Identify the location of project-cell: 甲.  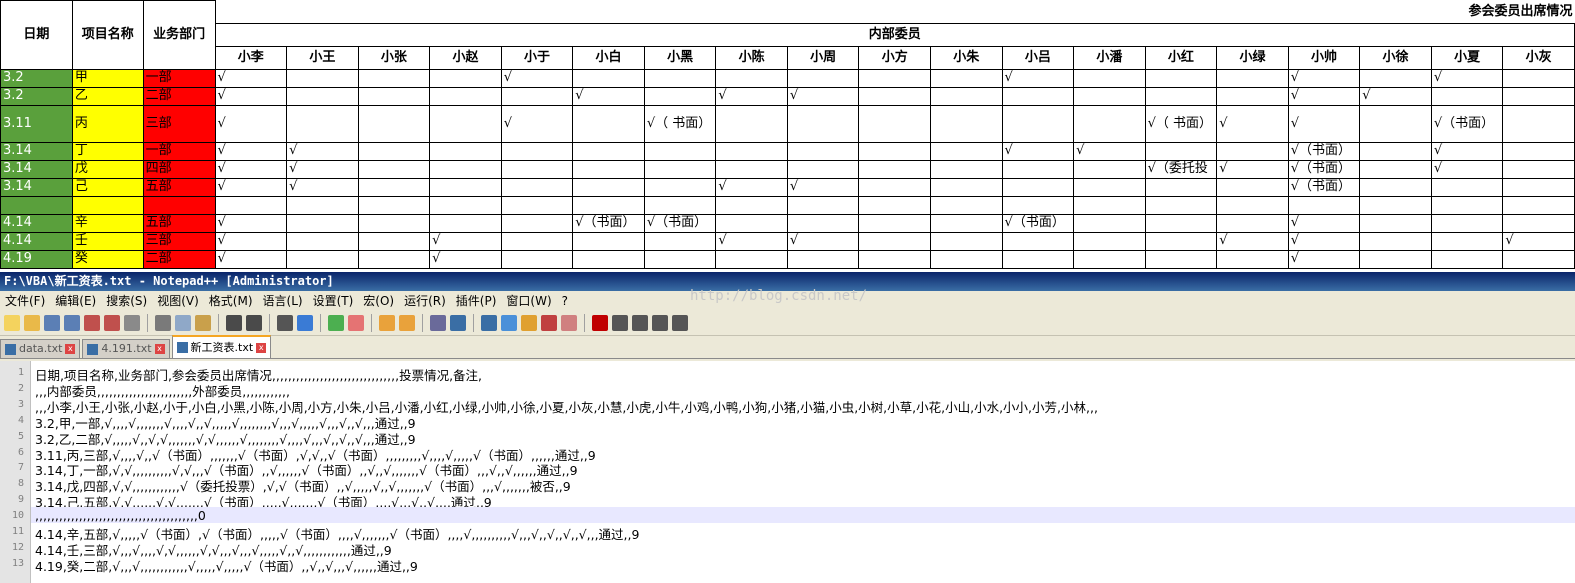
(107, 78).